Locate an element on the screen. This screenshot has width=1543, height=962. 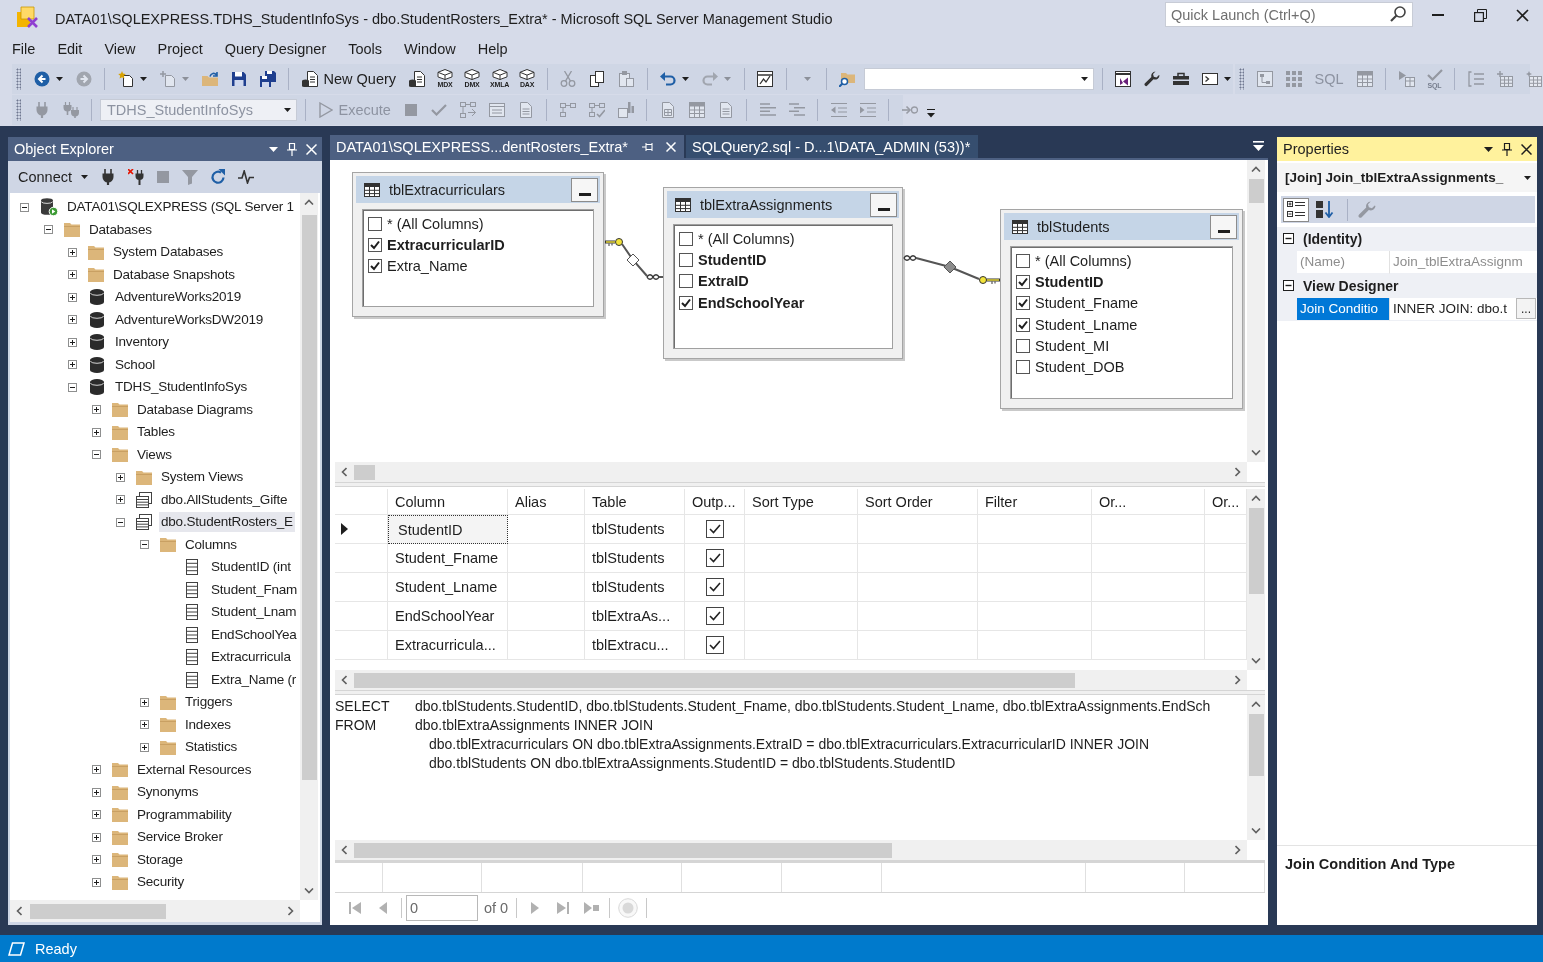
property-category: View Designer is located at coordinates (1407, 286).